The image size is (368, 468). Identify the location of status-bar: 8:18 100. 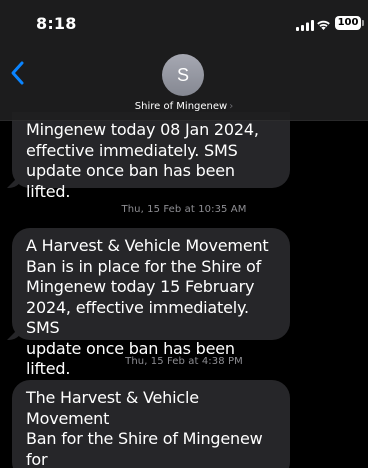
(184, 20).